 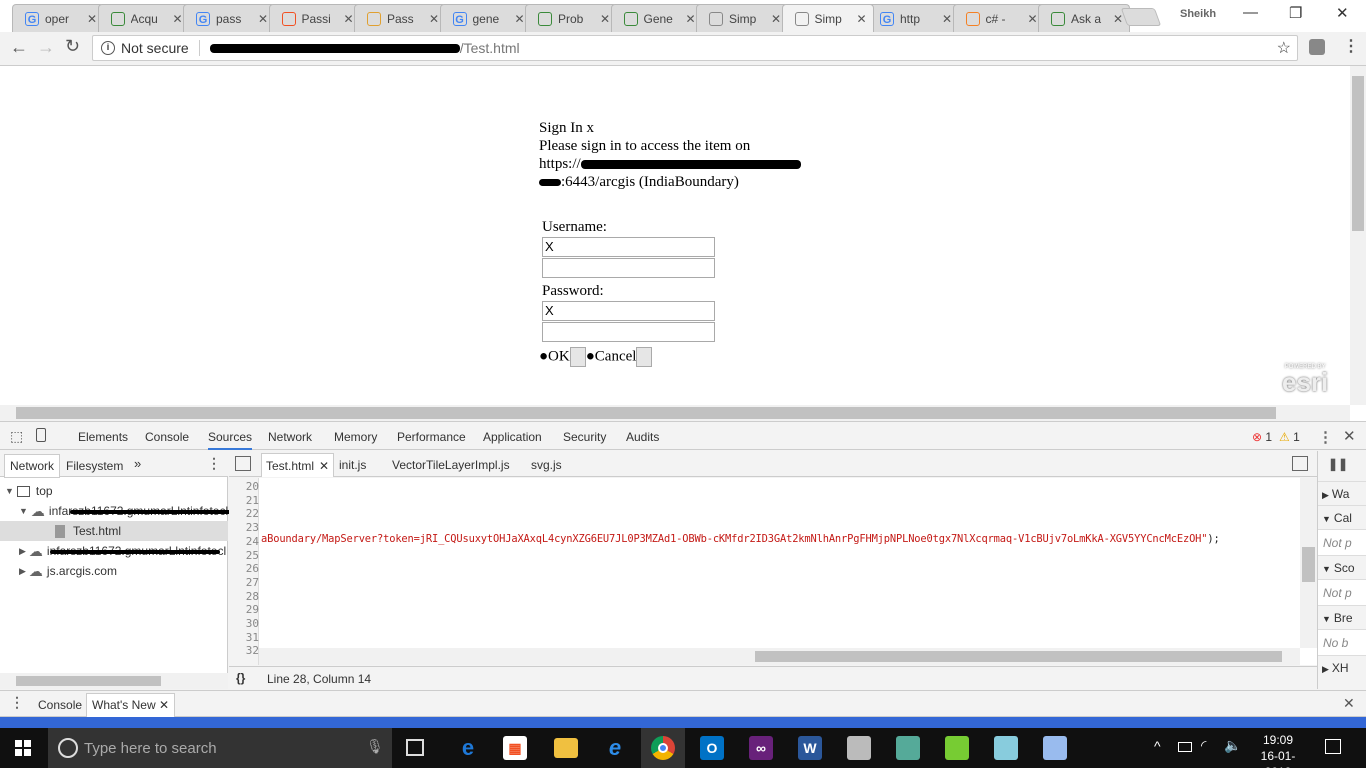 I want to click on tree-item: ▼☁infarszb11672.gmumarLlntinfotecl, so click(x=120, y=511).